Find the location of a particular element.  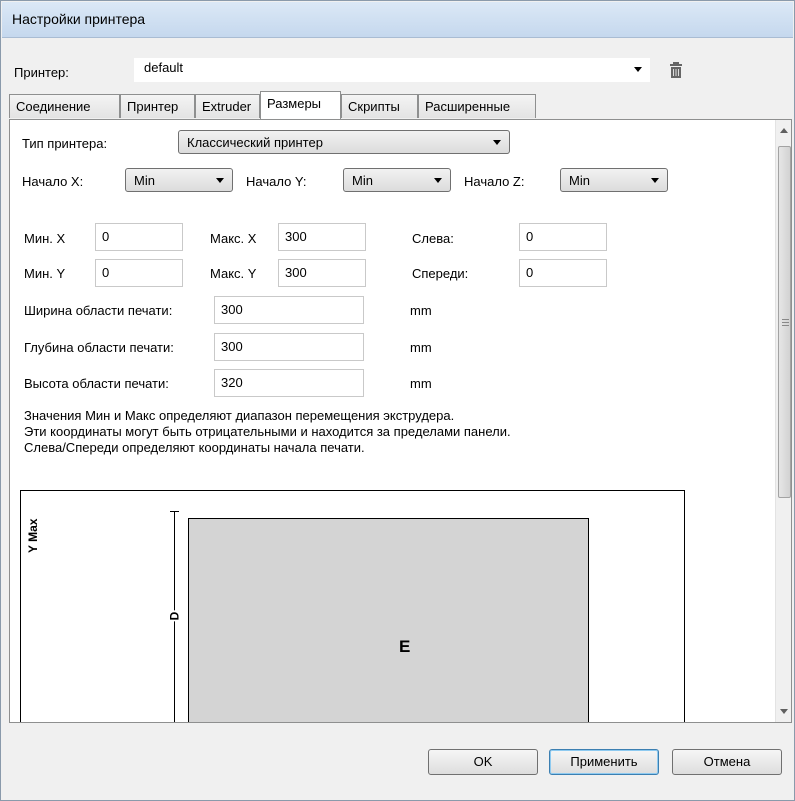

tab-dimensions: Размеры is located at coordinates (300, 105).